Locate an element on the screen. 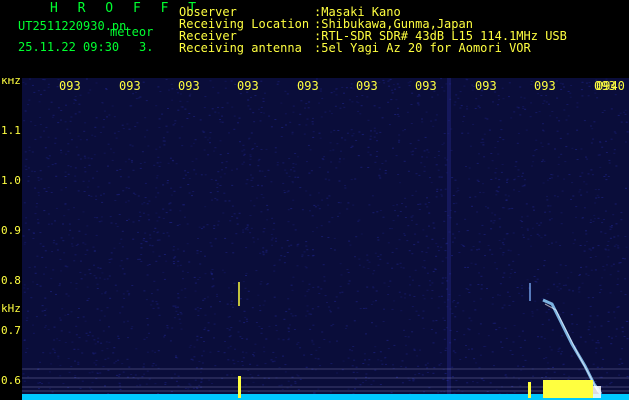 This screenshot has width=629, height=400. frequency-tick-label: 0.7 is located at coordinates (11, 330).